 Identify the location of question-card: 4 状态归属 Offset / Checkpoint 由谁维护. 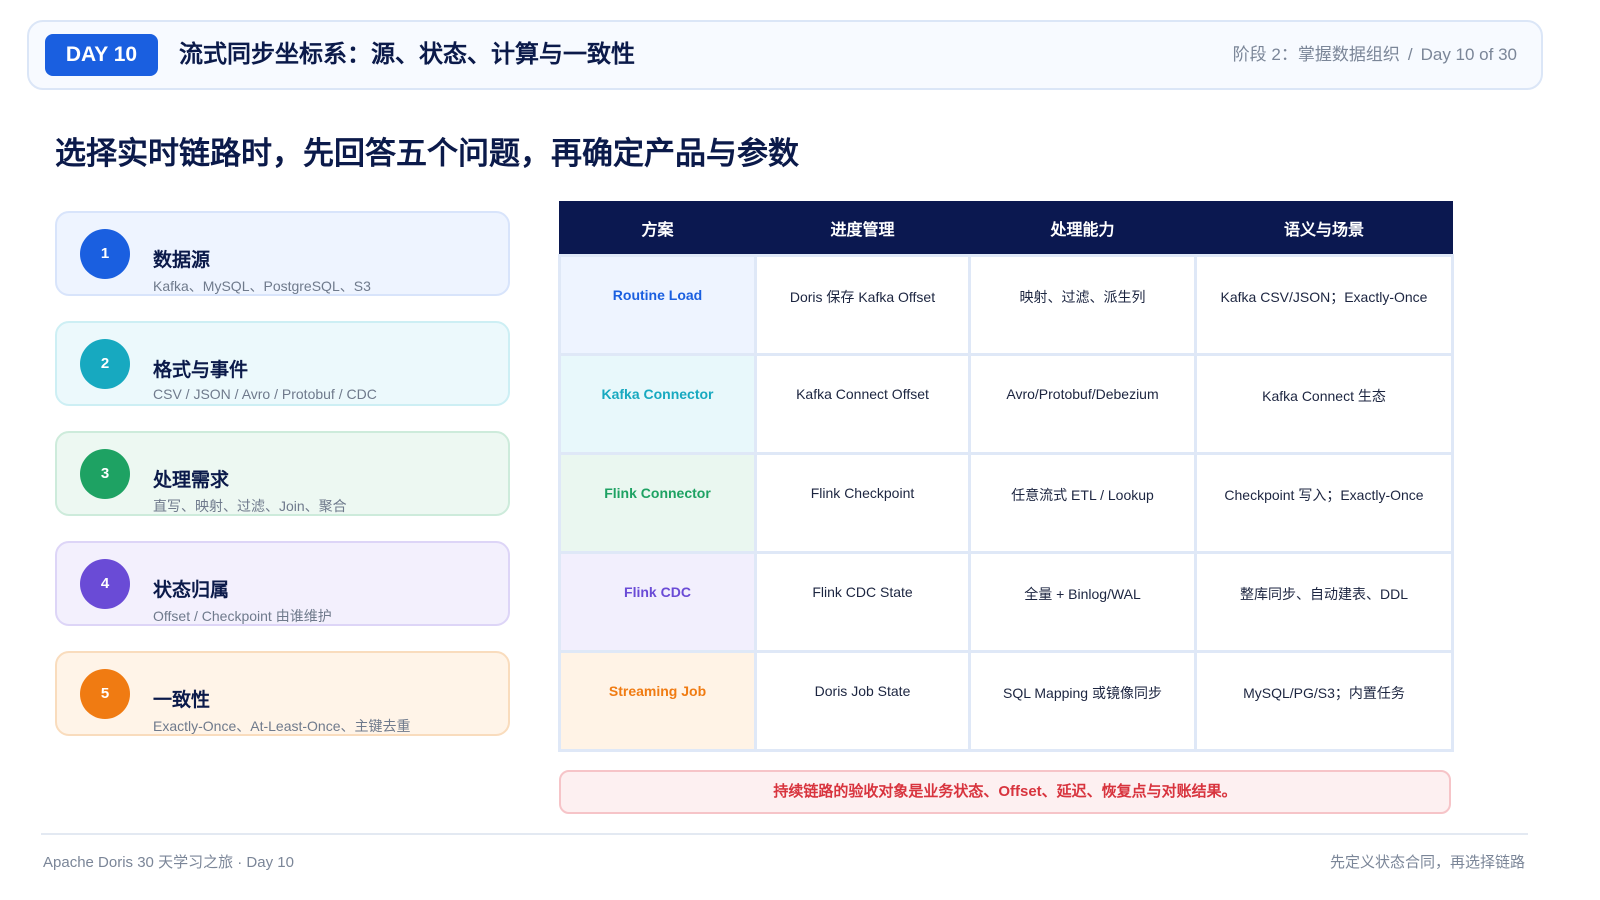
(282, 583).